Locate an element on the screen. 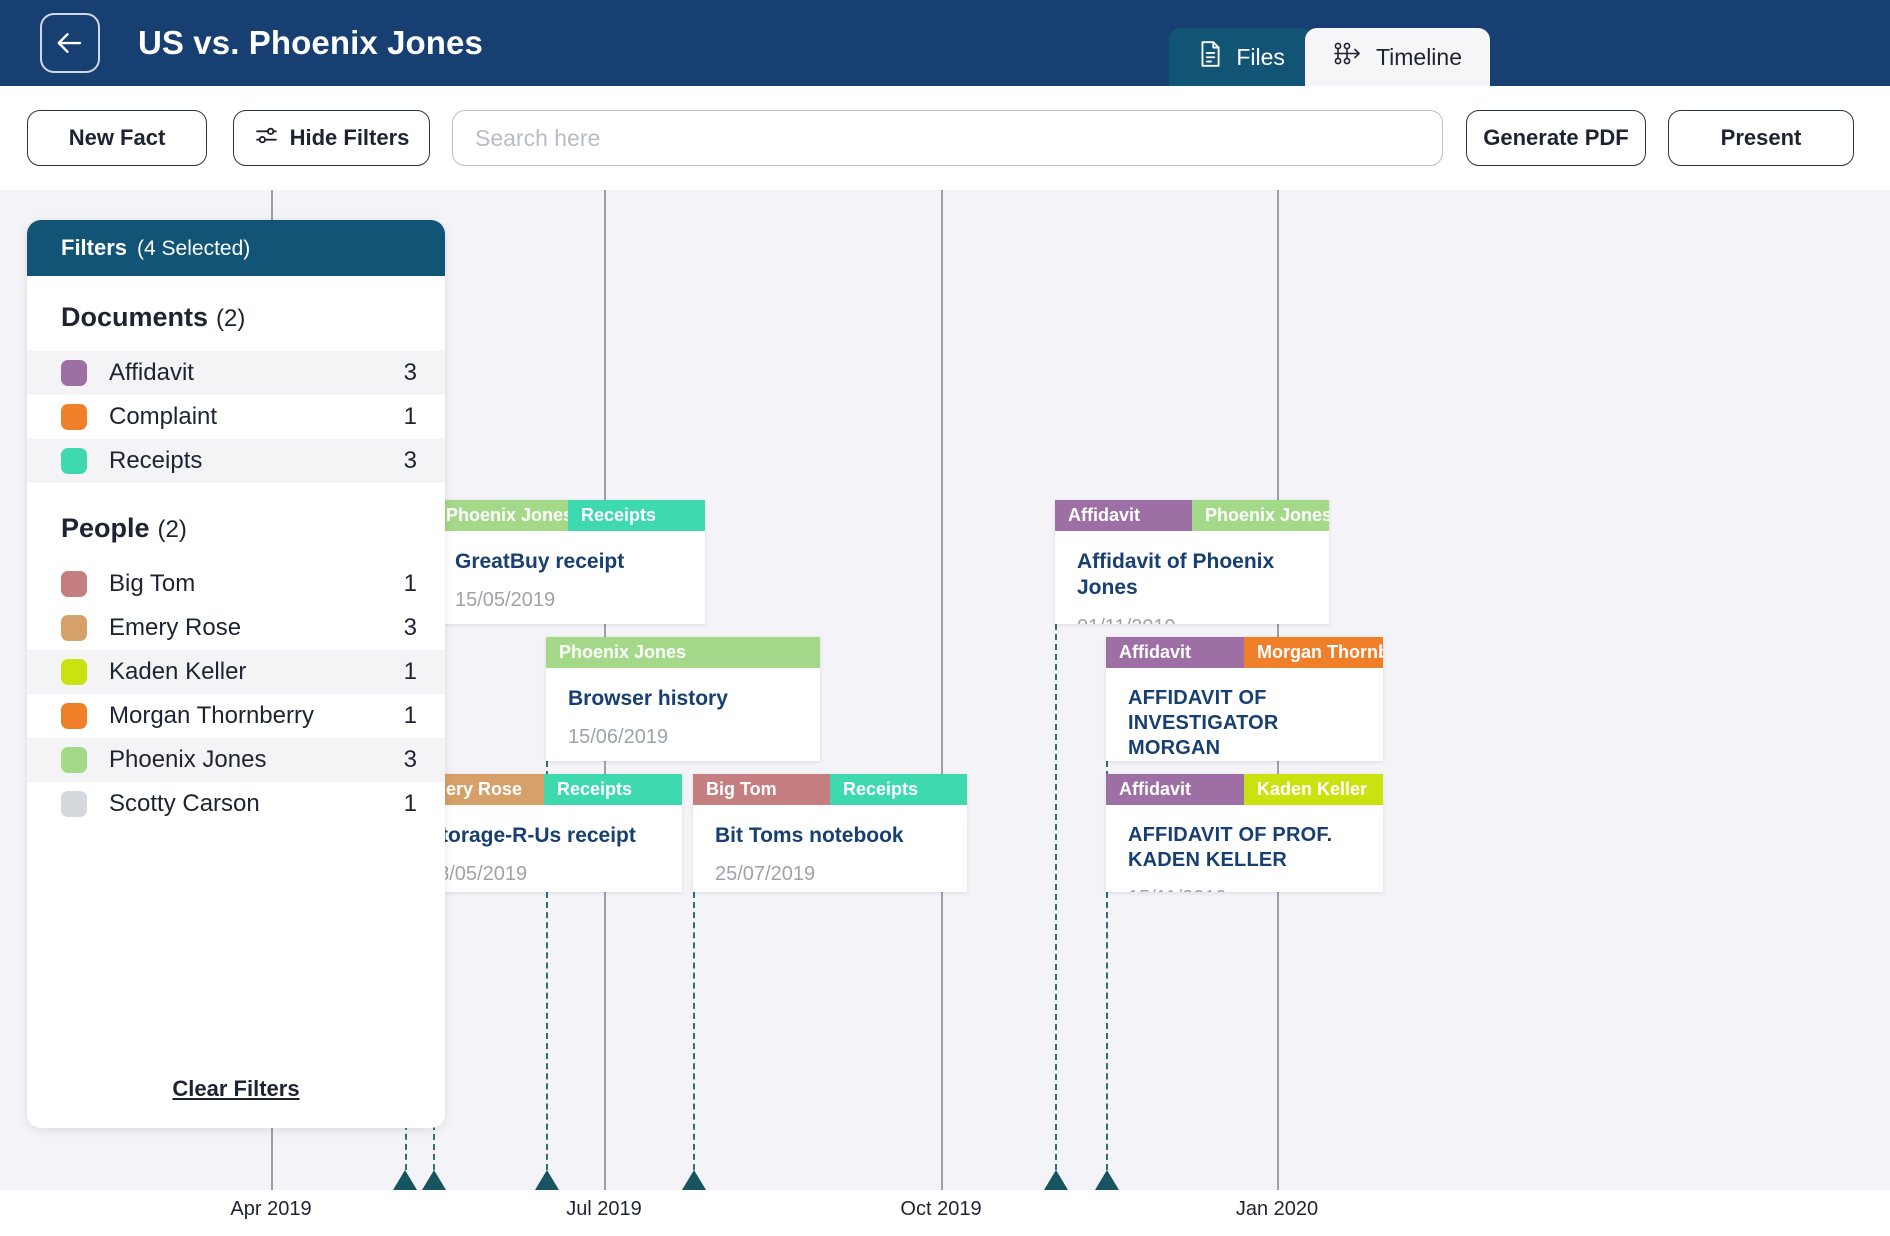  tab-timeline: Timeline is located at coordinates (1397, 57).